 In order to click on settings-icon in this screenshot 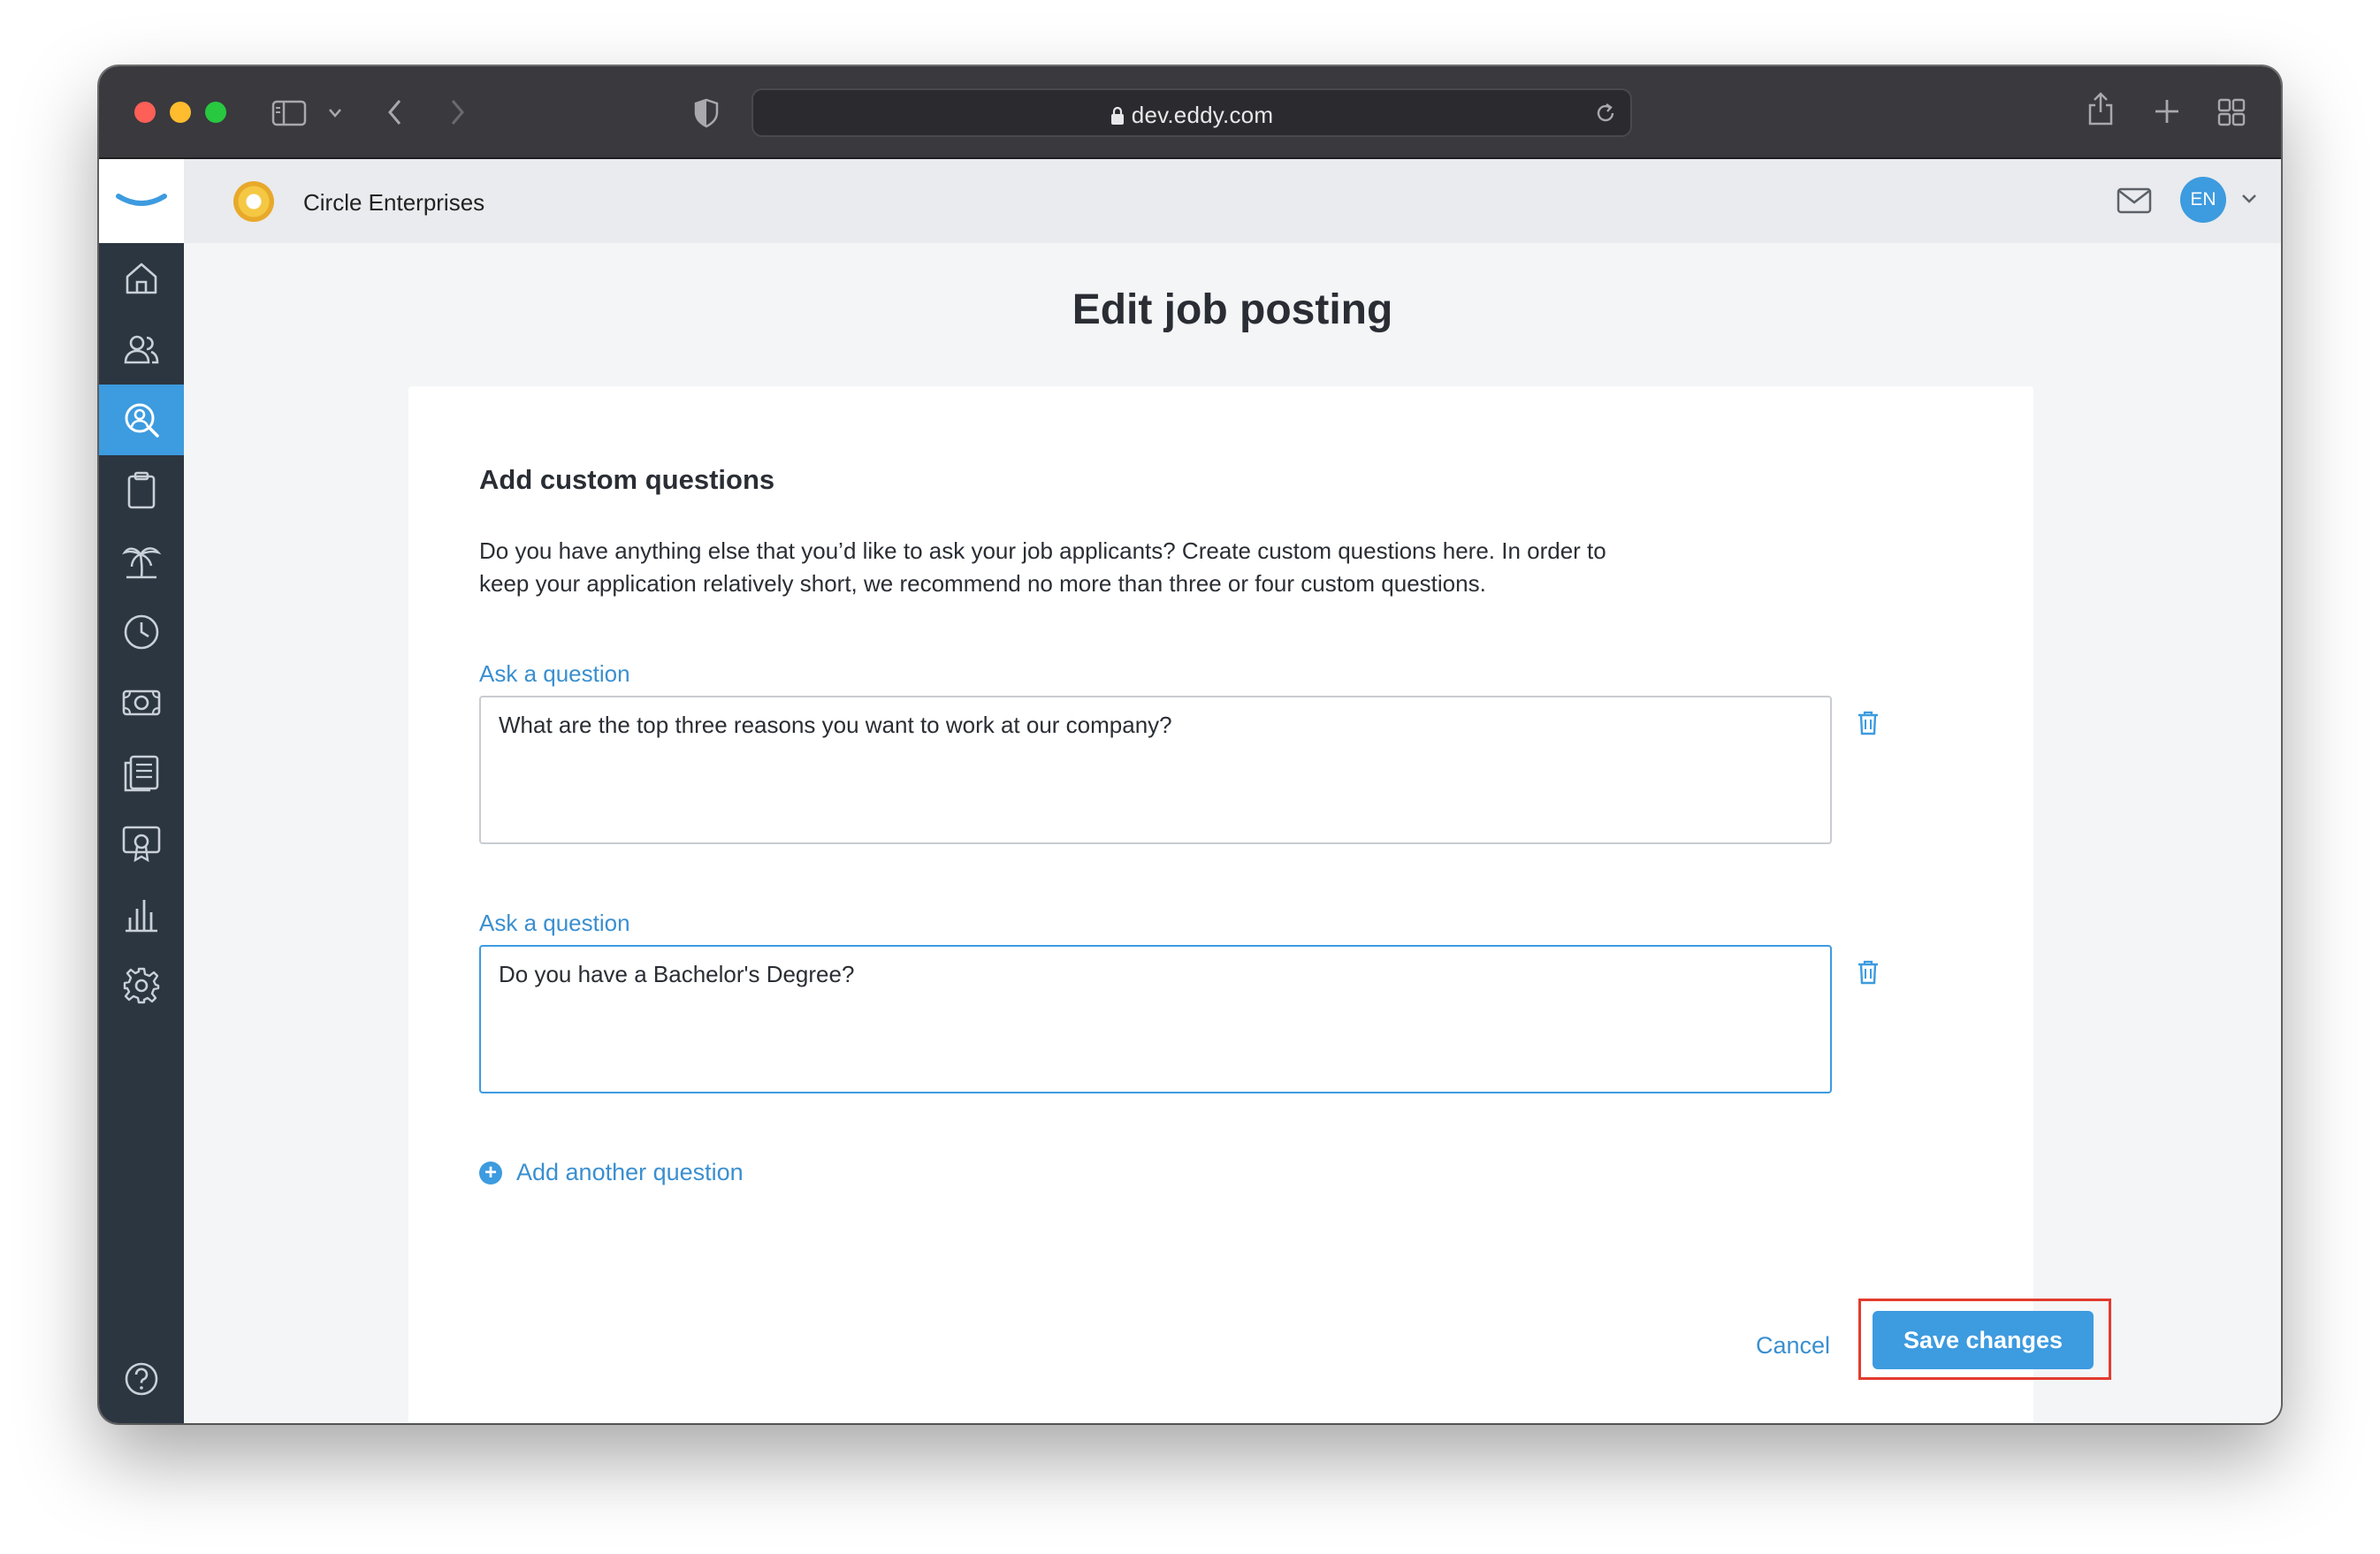, I will do `click(141, 986)`.